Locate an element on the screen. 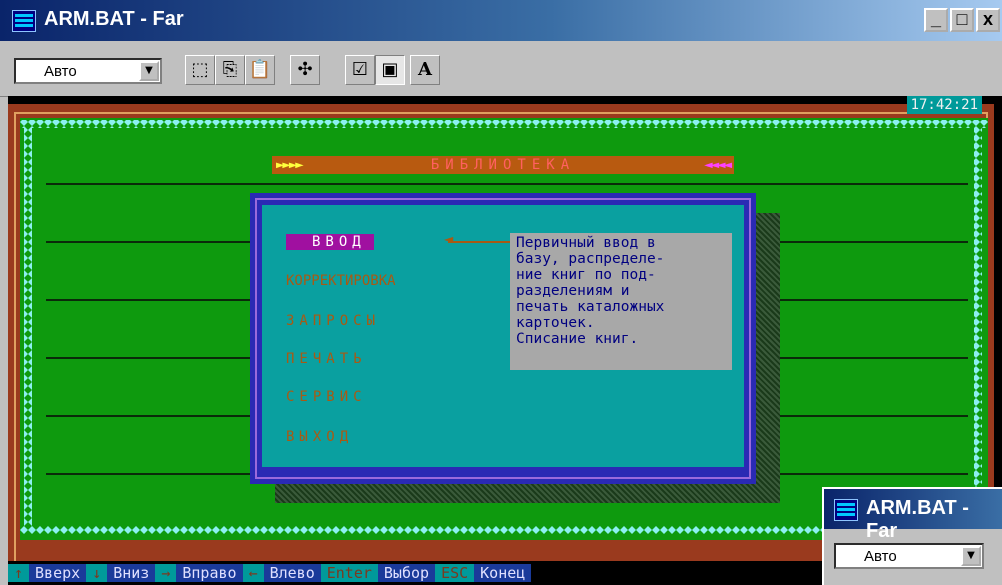 Image resolution: width=1002 pixels, height=585 pixels. enter-label: Выбор is located at coordinates (406, 573).